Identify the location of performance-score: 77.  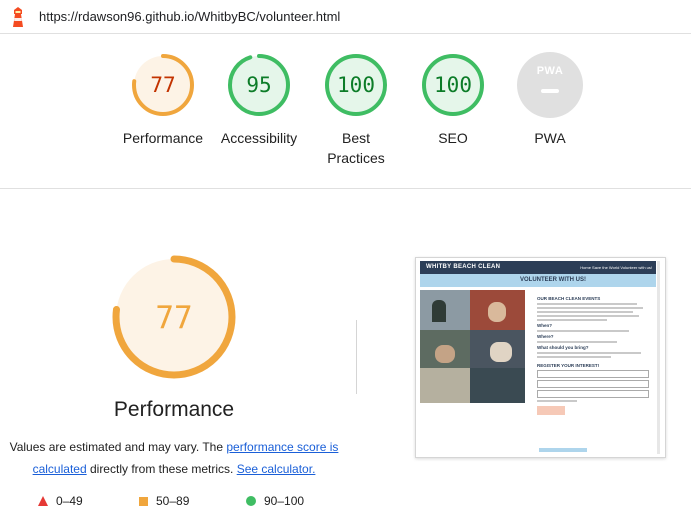
(162, 85).